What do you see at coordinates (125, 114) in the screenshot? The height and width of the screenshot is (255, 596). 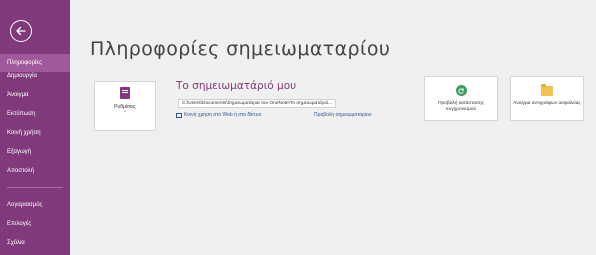 I see `chevron-down-icon: ˅` at bounding box center [125, 114].